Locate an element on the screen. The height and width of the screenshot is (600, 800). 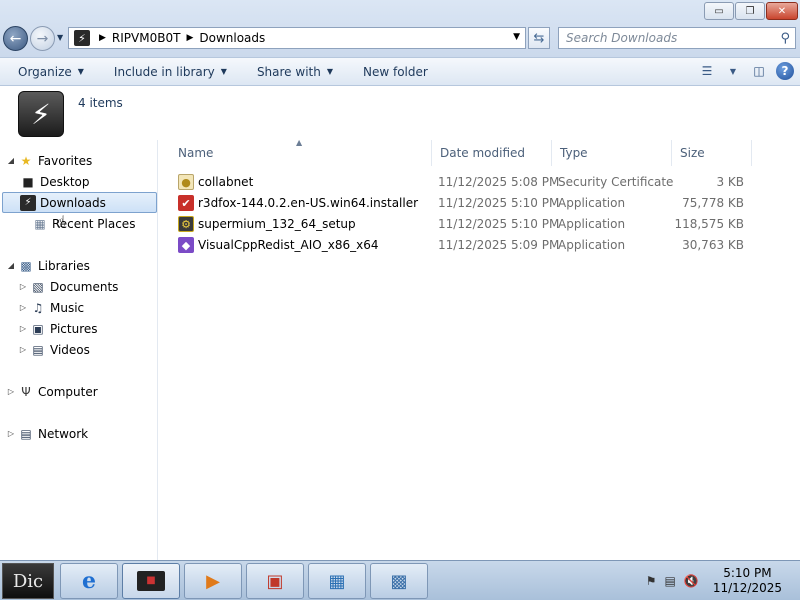
r3dfox-installer-icon: ✔ is located at coordinates (186, 203).